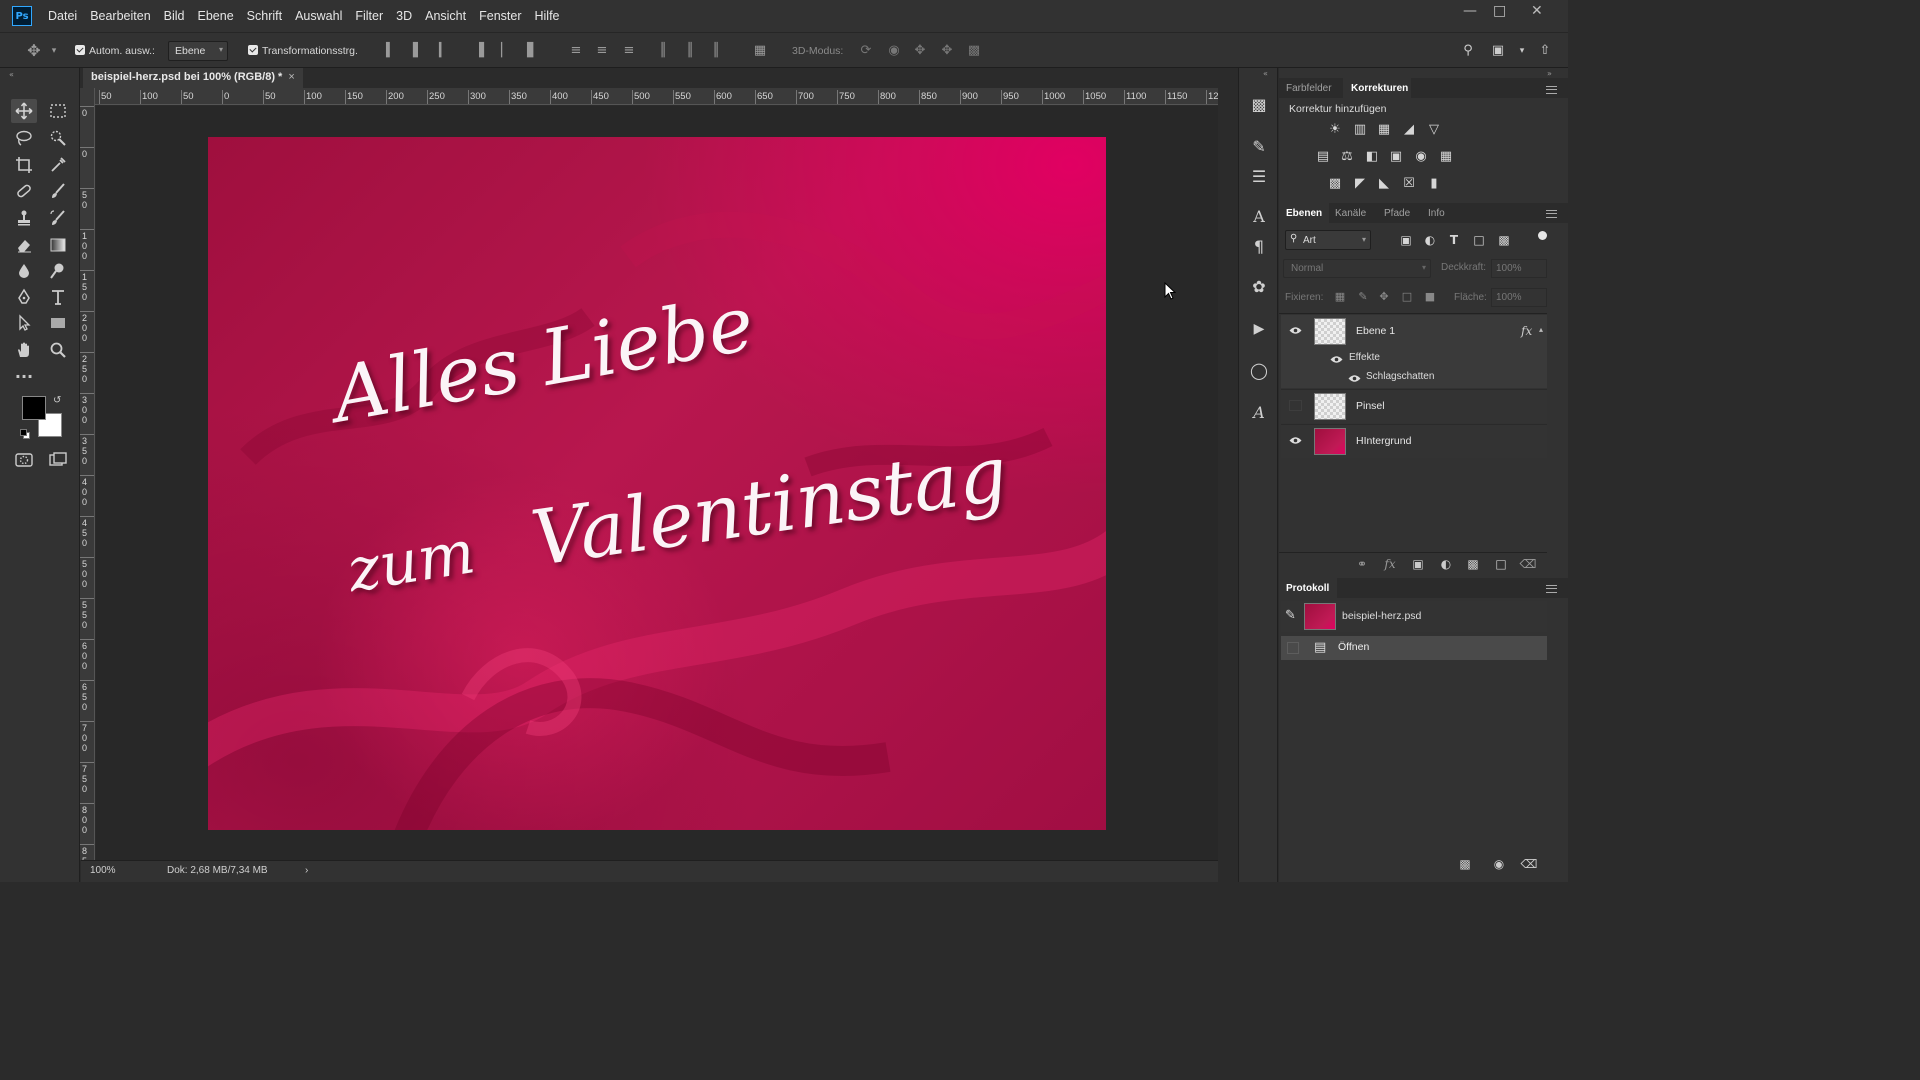 The image size is (1920, 1080). Describe the element at coordinates (1293, 648) in the screenshot. I see `history-source-box` at that location.